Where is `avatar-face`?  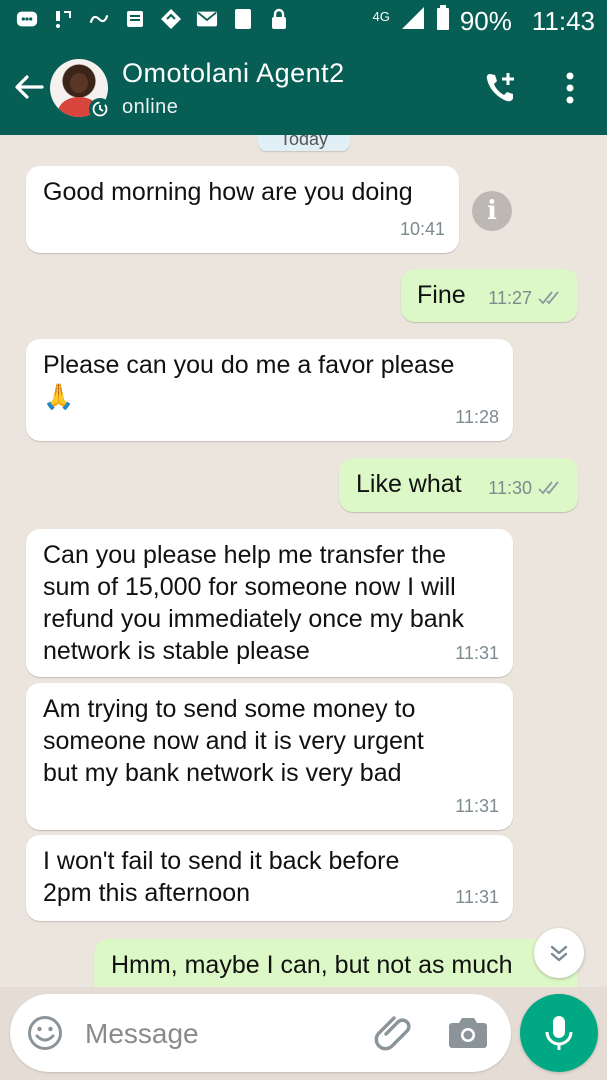 avatar-face is located at coordinates (79, 83).